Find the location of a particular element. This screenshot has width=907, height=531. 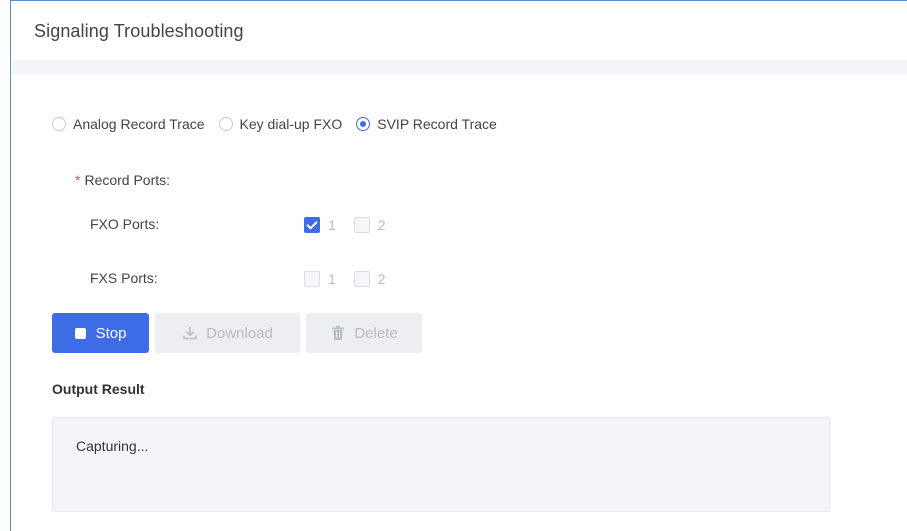

fxo-ports-label: FXO Ports: is located at coordinates (125, 224).